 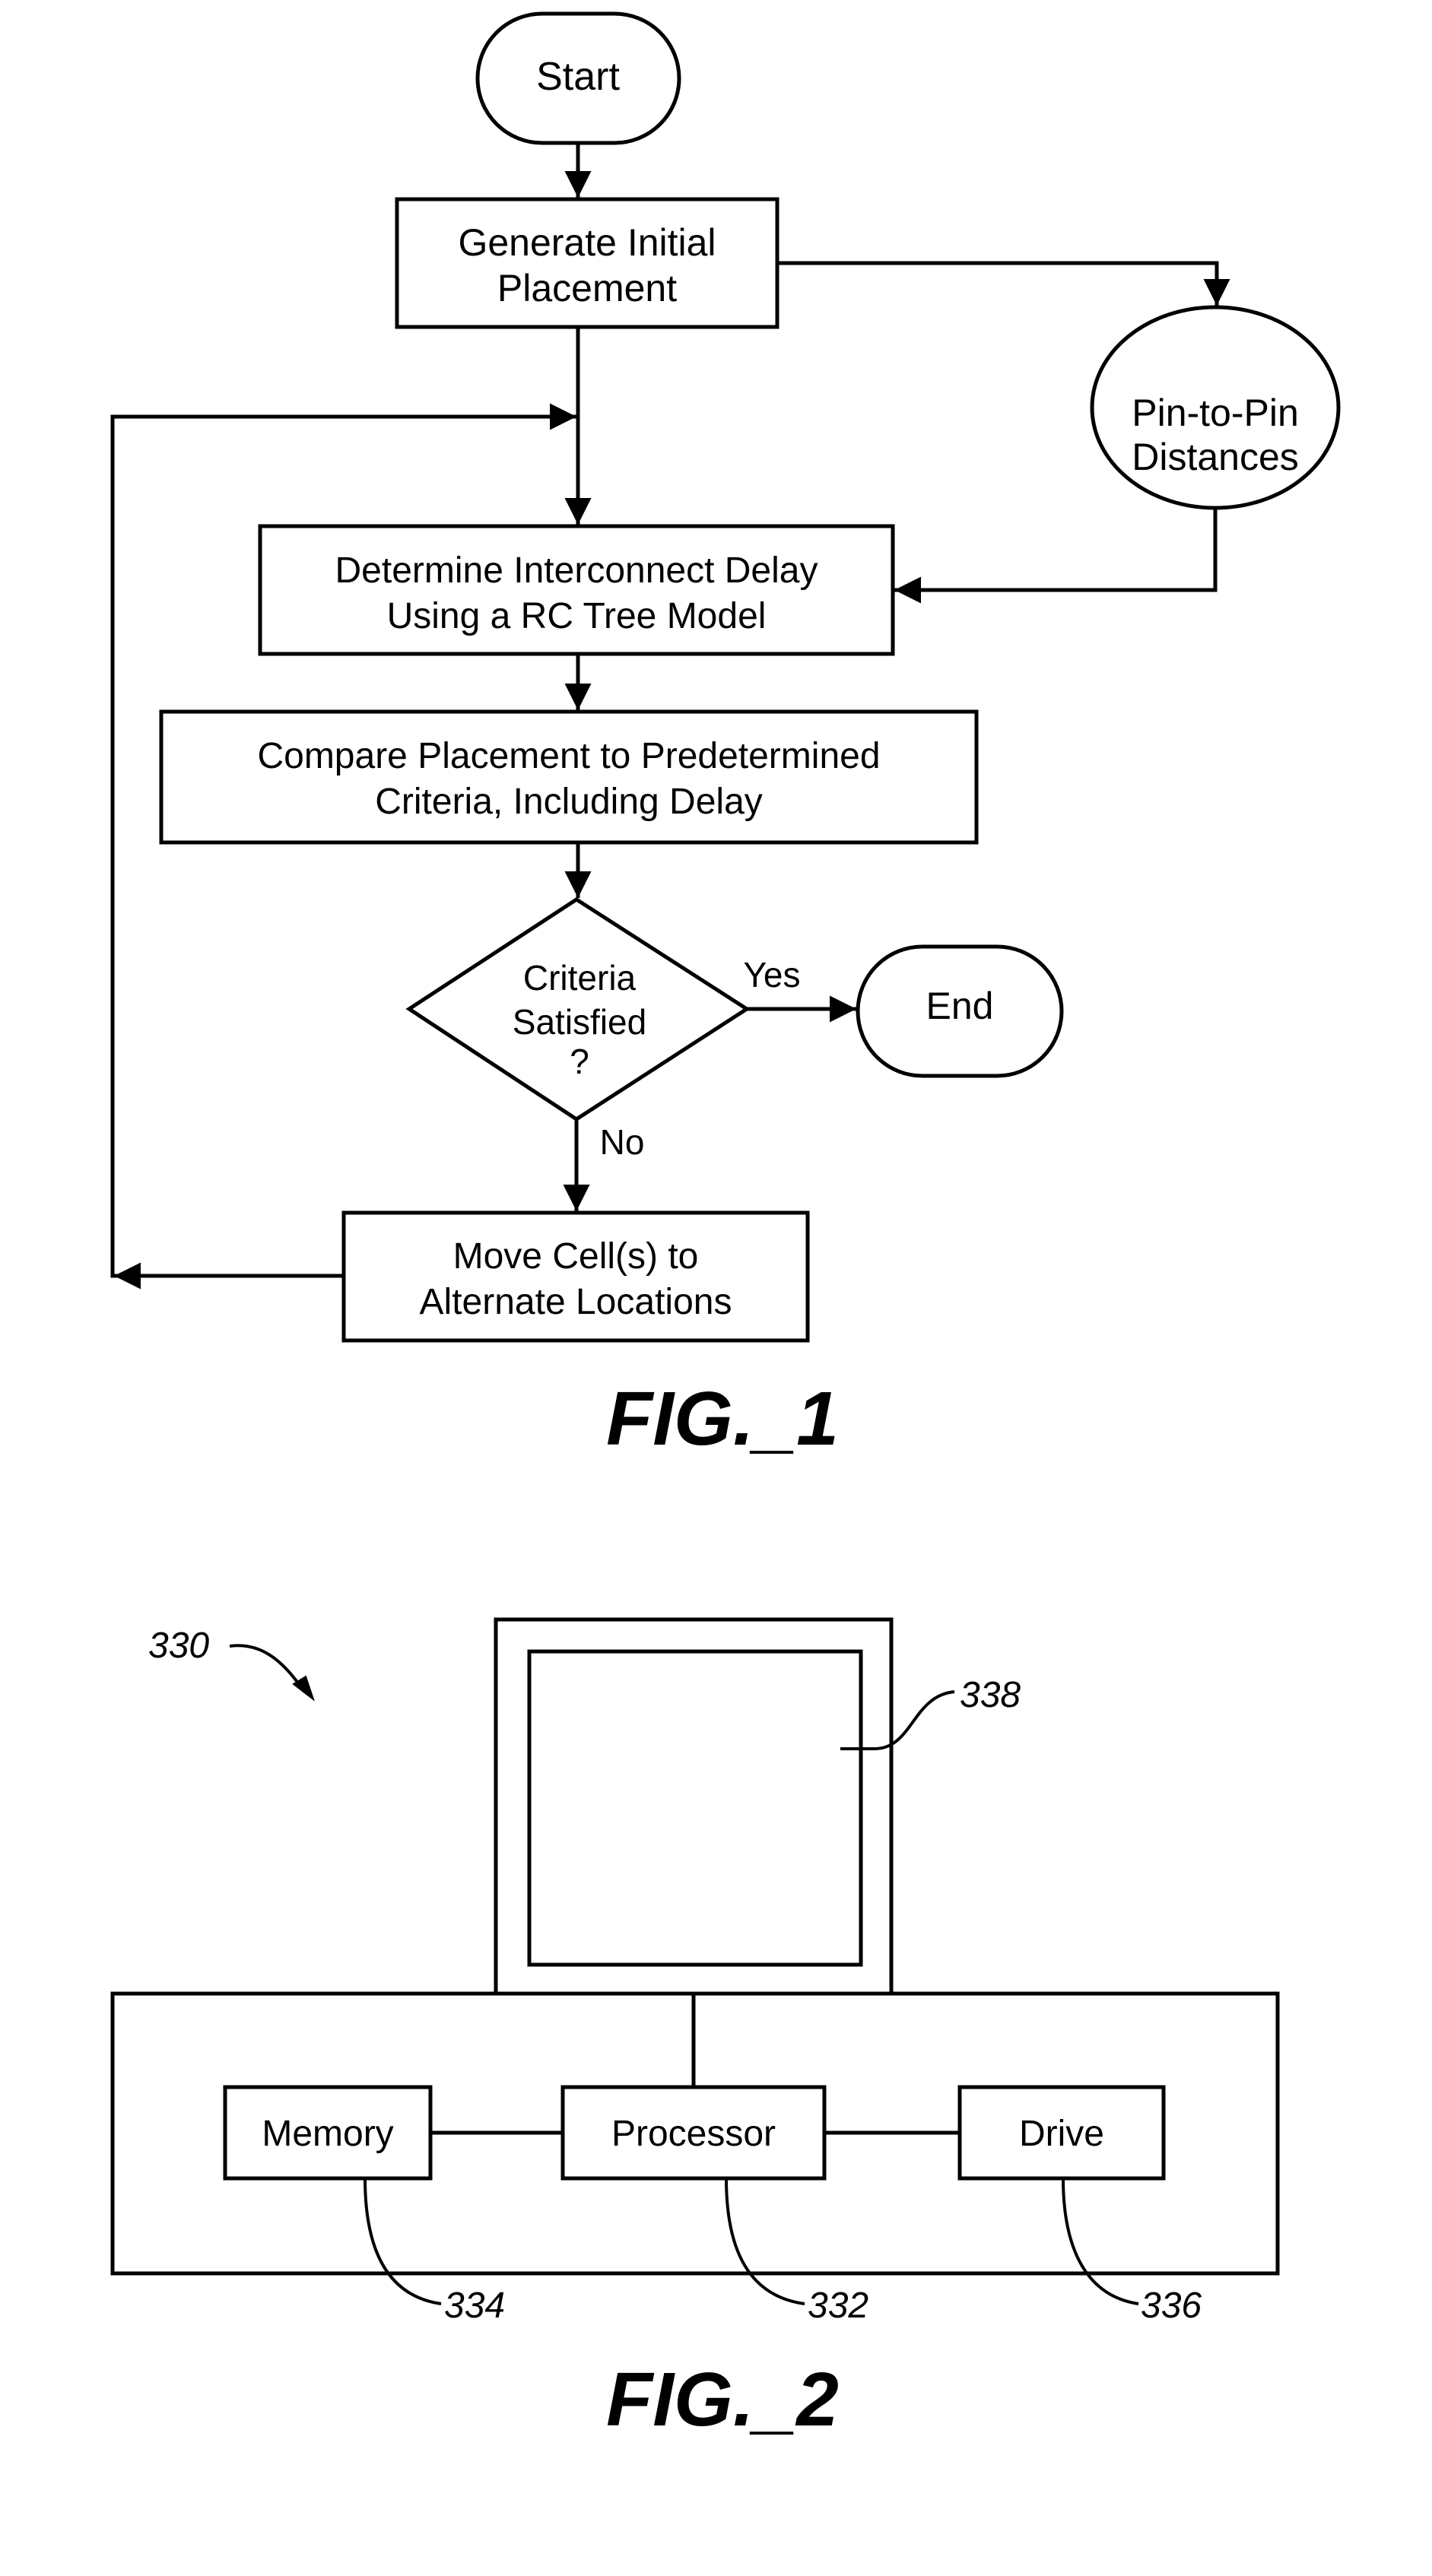 I want to click on ref-332: 332, so click(x=838, y=2306).